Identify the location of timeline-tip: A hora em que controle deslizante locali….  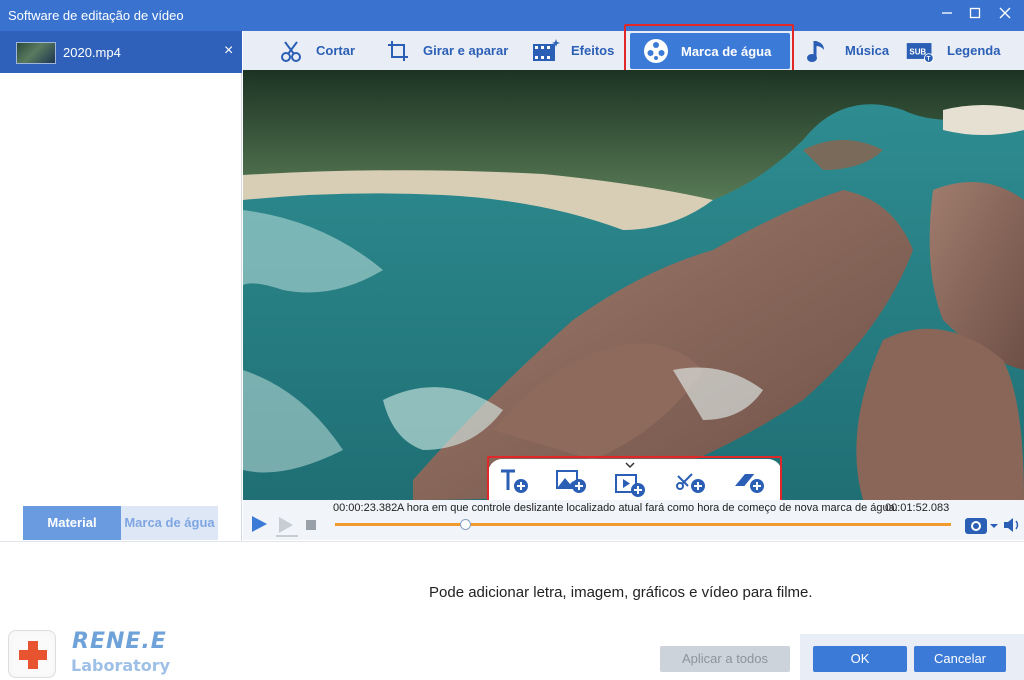
(647, 508).